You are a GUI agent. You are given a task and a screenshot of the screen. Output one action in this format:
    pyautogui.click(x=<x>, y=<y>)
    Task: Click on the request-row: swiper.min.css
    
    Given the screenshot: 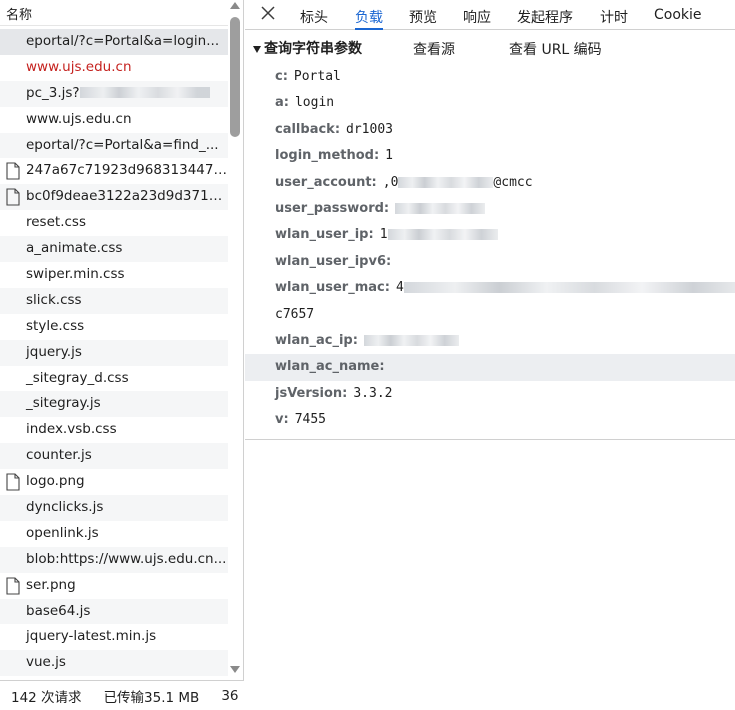 What is the action you would take?
    pyautogui.click(x=114, y=275)
    